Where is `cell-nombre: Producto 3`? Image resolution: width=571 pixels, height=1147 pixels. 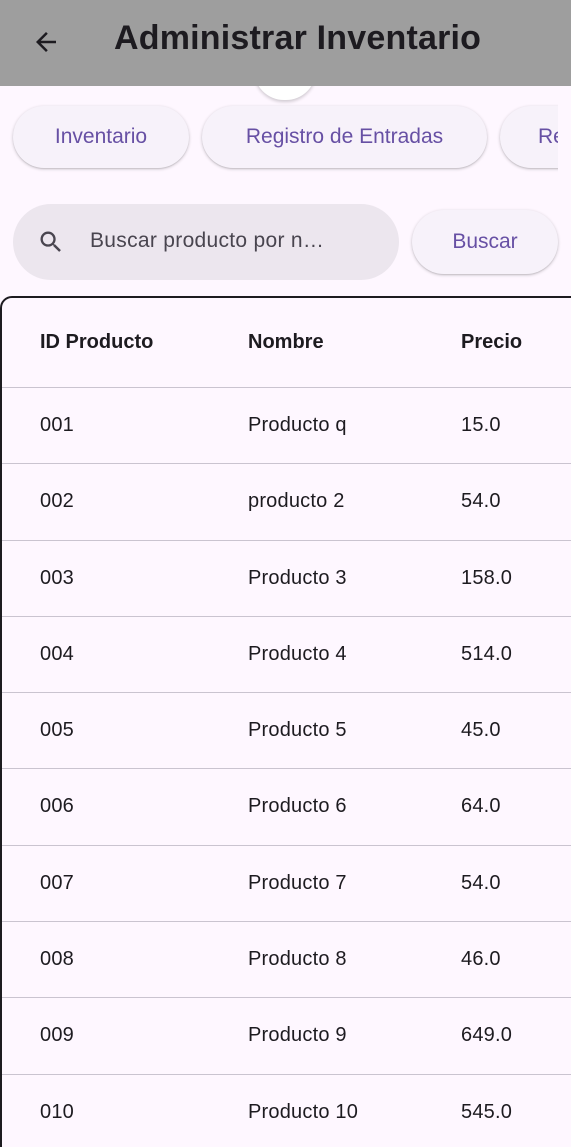
cell-nombre: Producto 3 is located at coordinates (297, 577).